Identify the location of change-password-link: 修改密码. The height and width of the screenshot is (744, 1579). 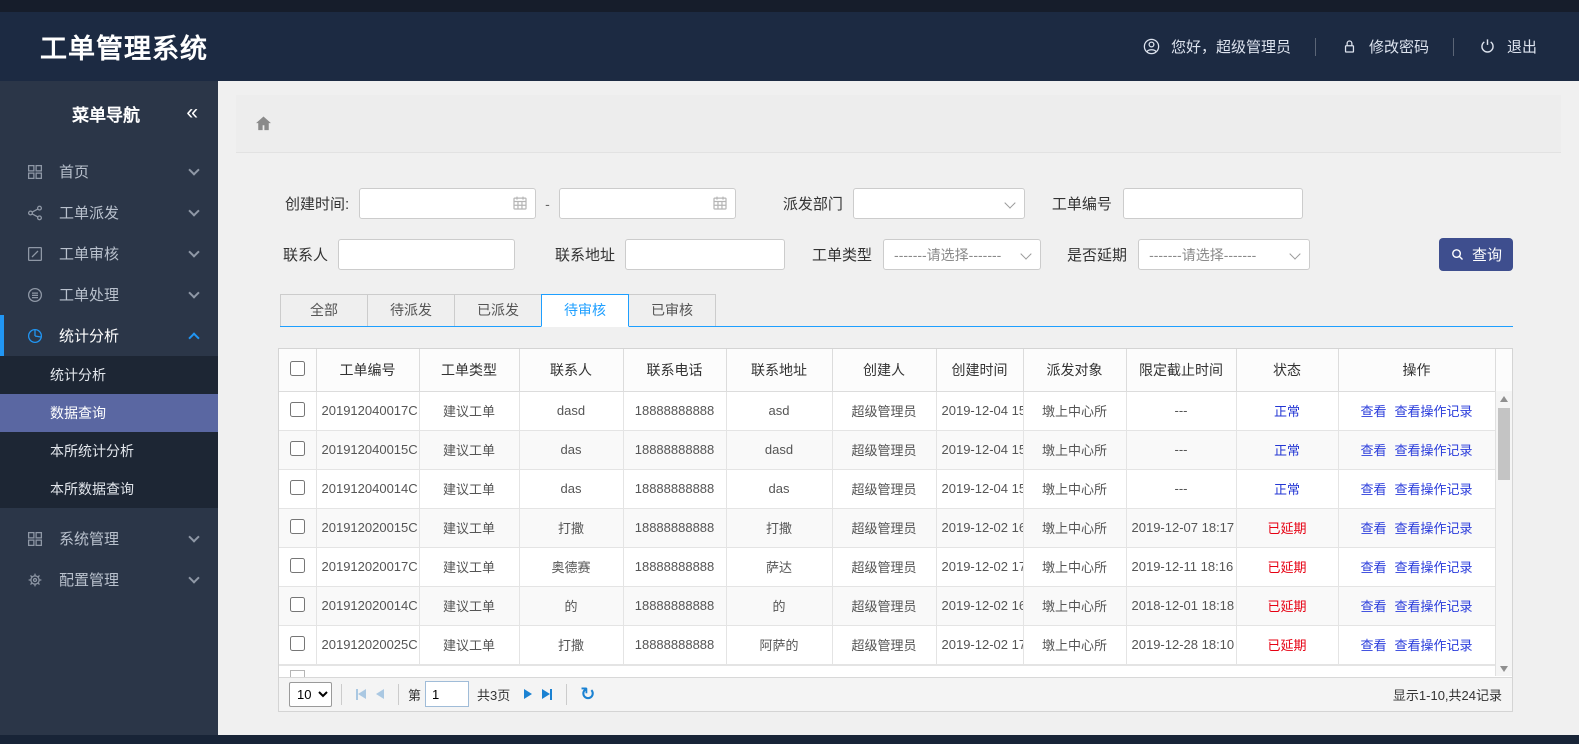
(1384, 46).